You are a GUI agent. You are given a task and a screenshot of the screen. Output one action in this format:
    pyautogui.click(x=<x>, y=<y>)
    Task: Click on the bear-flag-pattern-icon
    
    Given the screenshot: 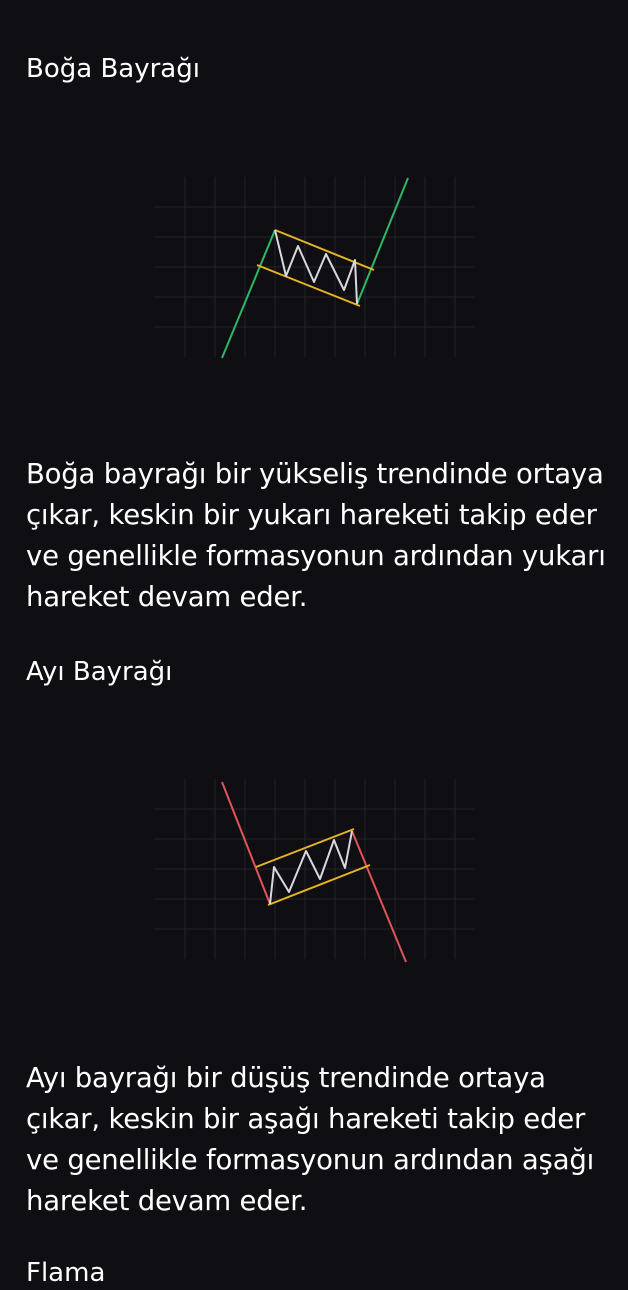 What is the action you would take?
    pyautogui.click(x=315, y=871)
    